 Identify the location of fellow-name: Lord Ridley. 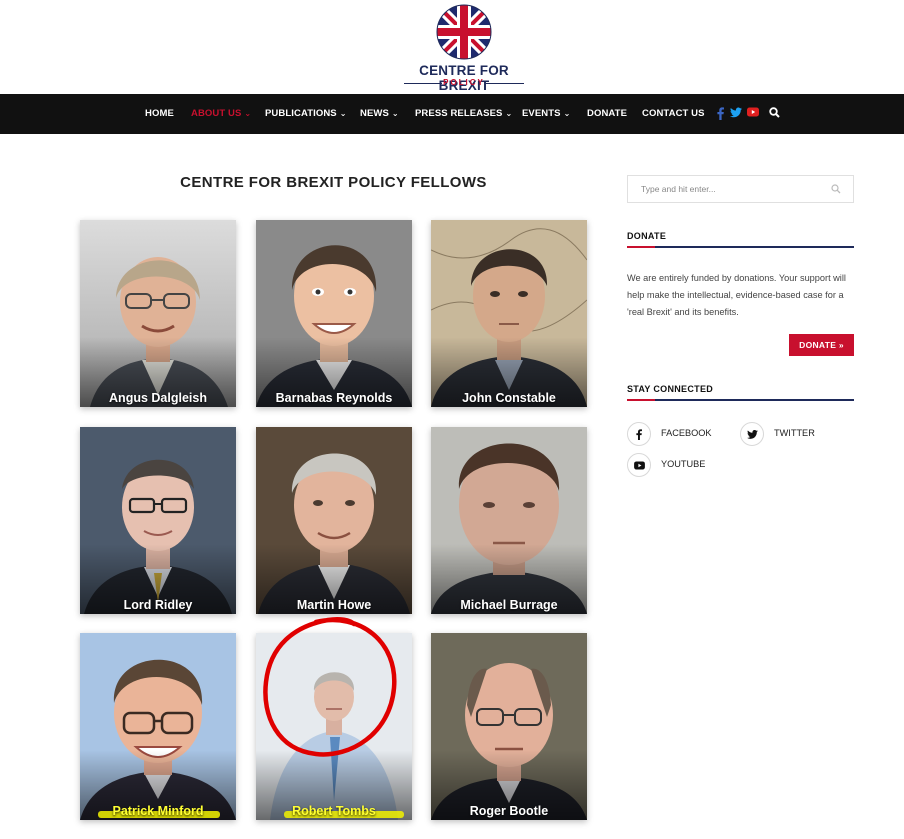
(158, 605).